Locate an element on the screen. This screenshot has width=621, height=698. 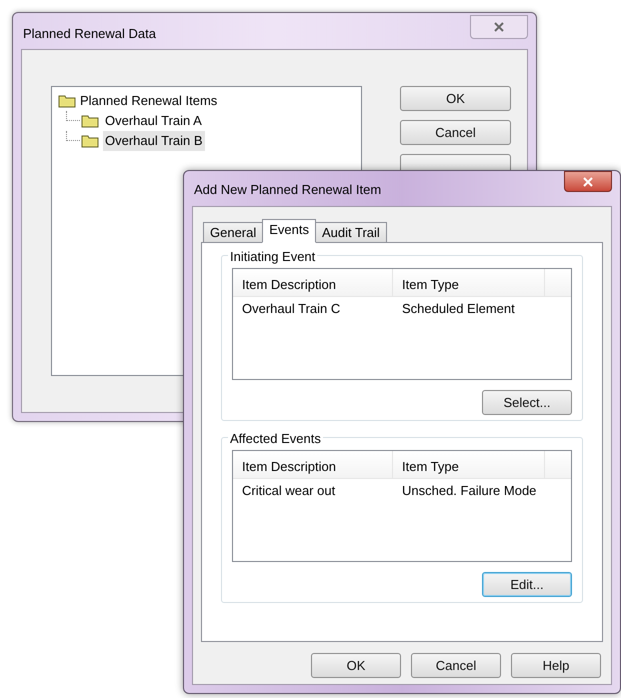
table-cell-text: Scheduled Element is located at coordinates (458, 309).